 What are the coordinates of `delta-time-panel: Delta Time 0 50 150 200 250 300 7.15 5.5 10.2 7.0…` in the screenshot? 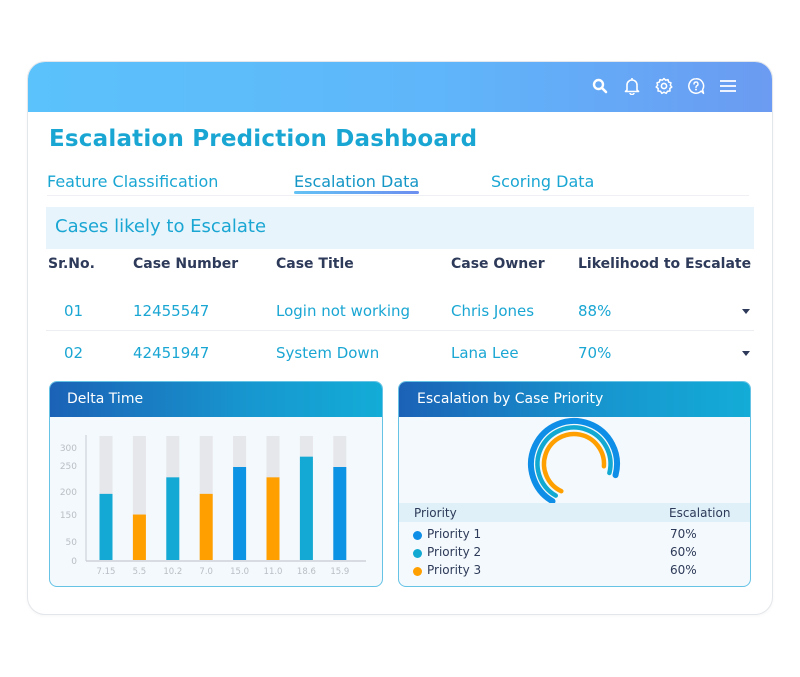 It's located at (216, 484).